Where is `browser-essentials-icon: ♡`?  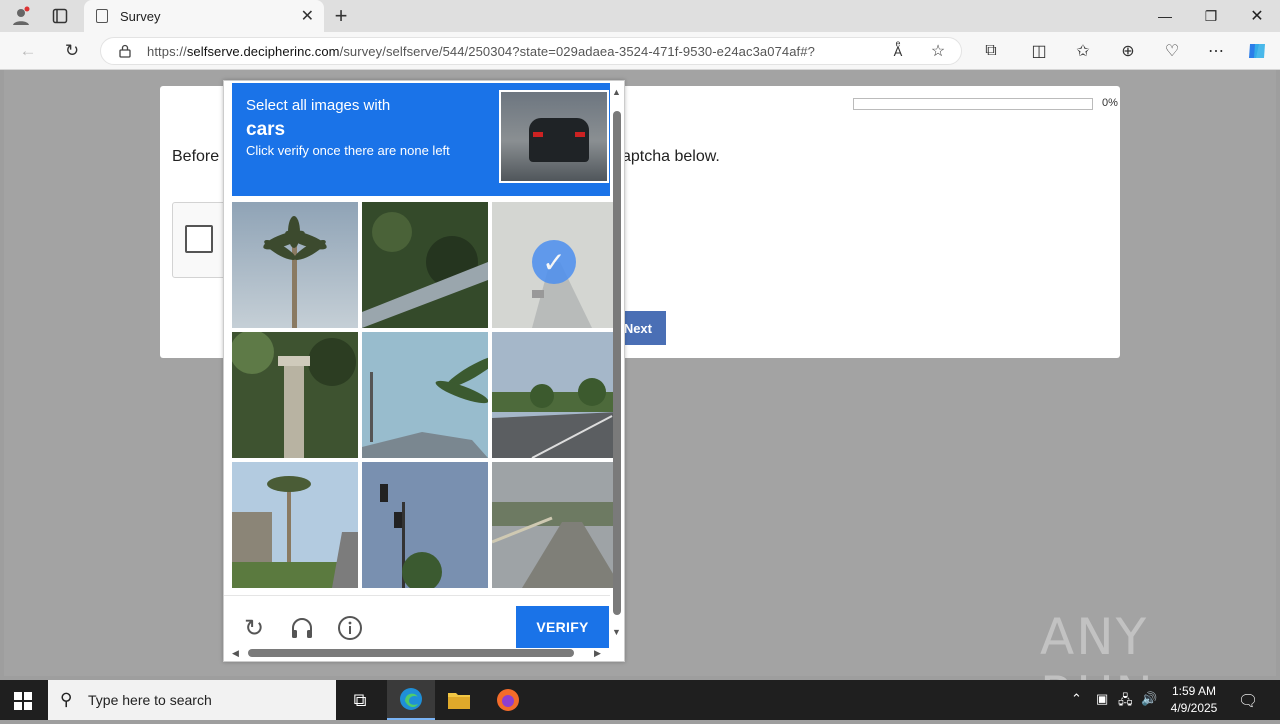
browser-essentials-icon: ♡ is located at coordinates (1172, 51).